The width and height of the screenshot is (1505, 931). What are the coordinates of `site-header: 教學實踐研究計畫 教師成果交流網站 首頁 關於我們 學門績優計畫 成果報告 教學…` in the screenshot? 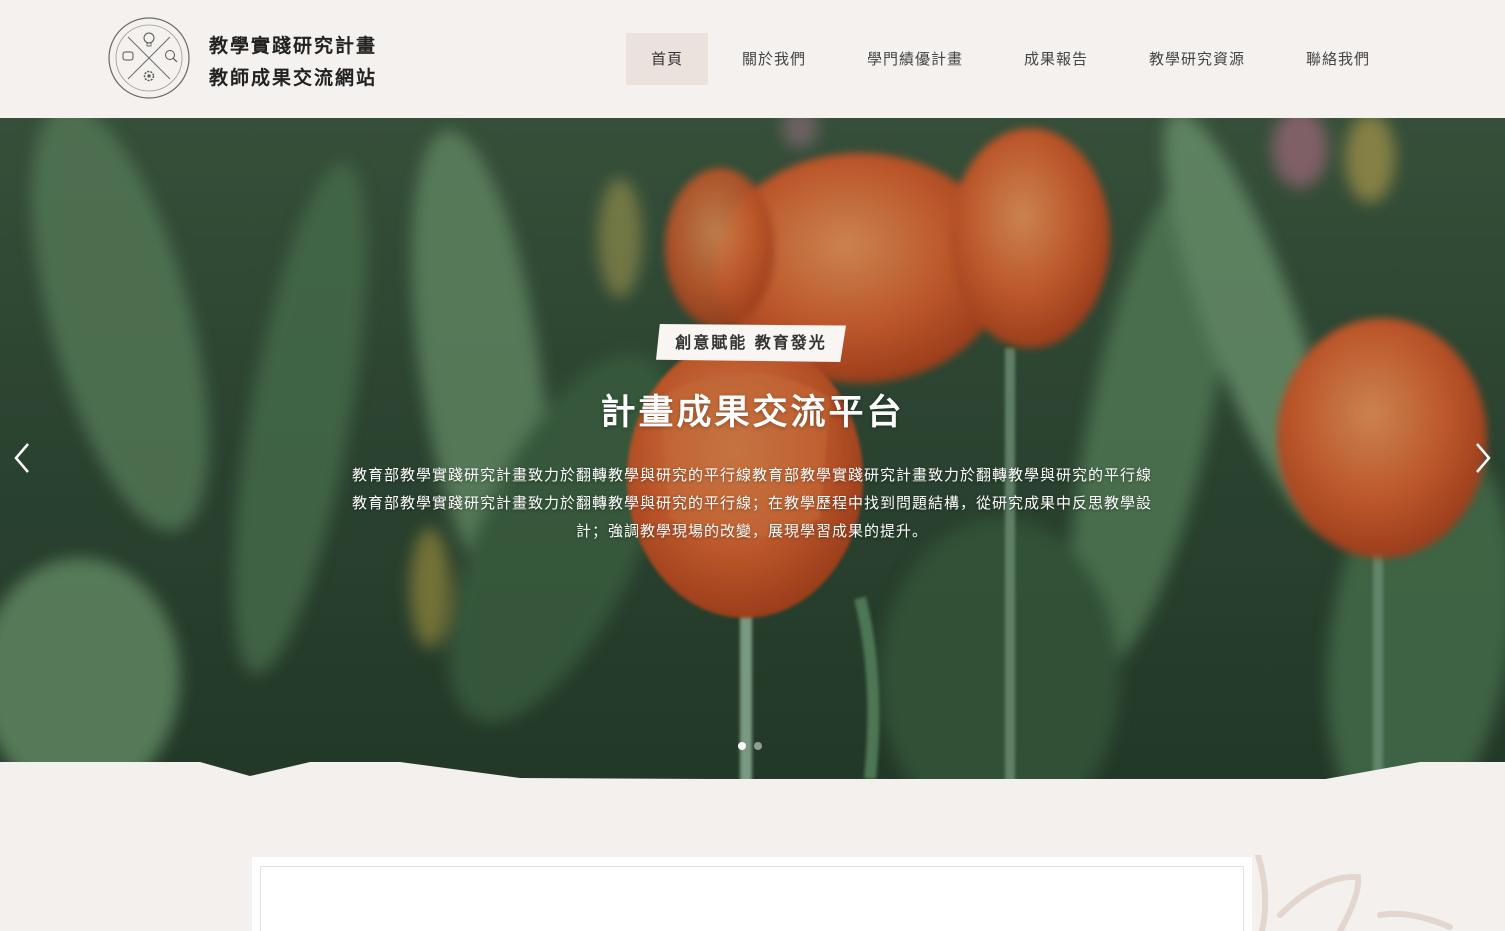 It's located at (752, 59).